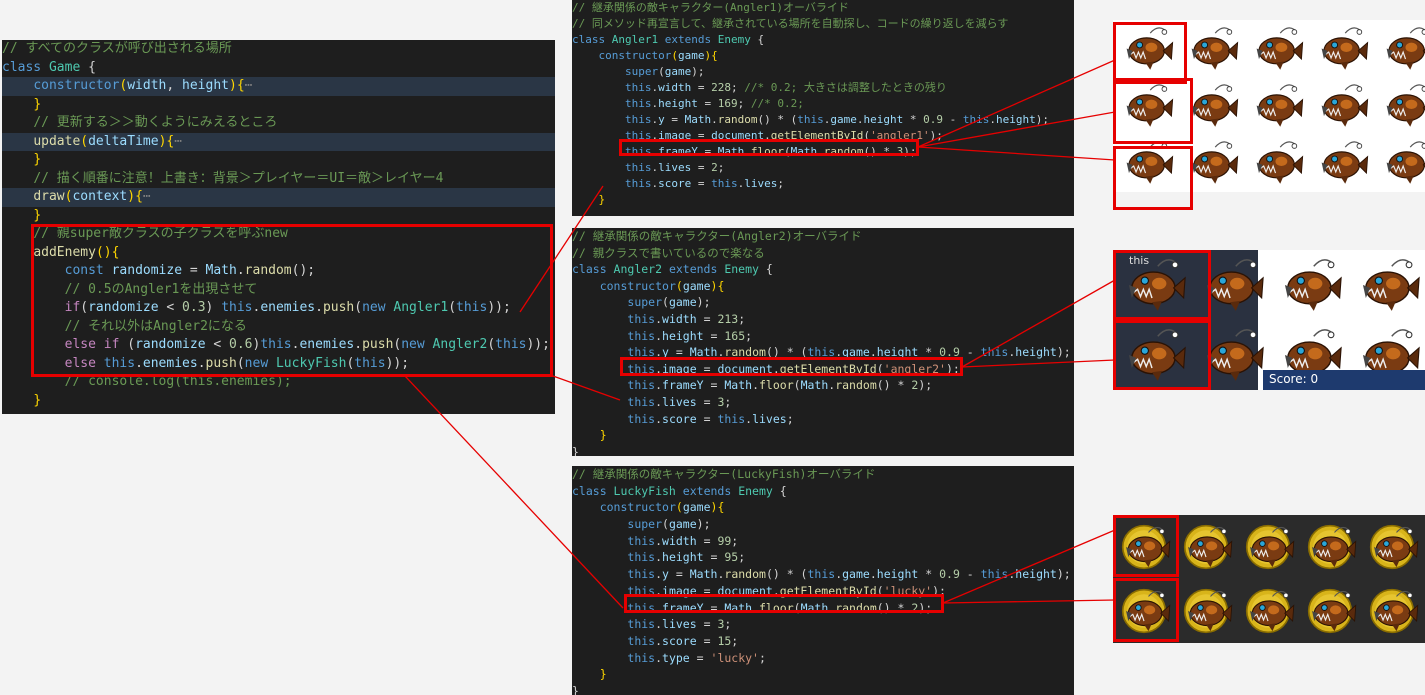 The height and width of the screenshot is (695, 1425). What do you see at coordinates (735, 335) in the screenshot?
I see `code-token: 165` at bounding box center [735, 335].